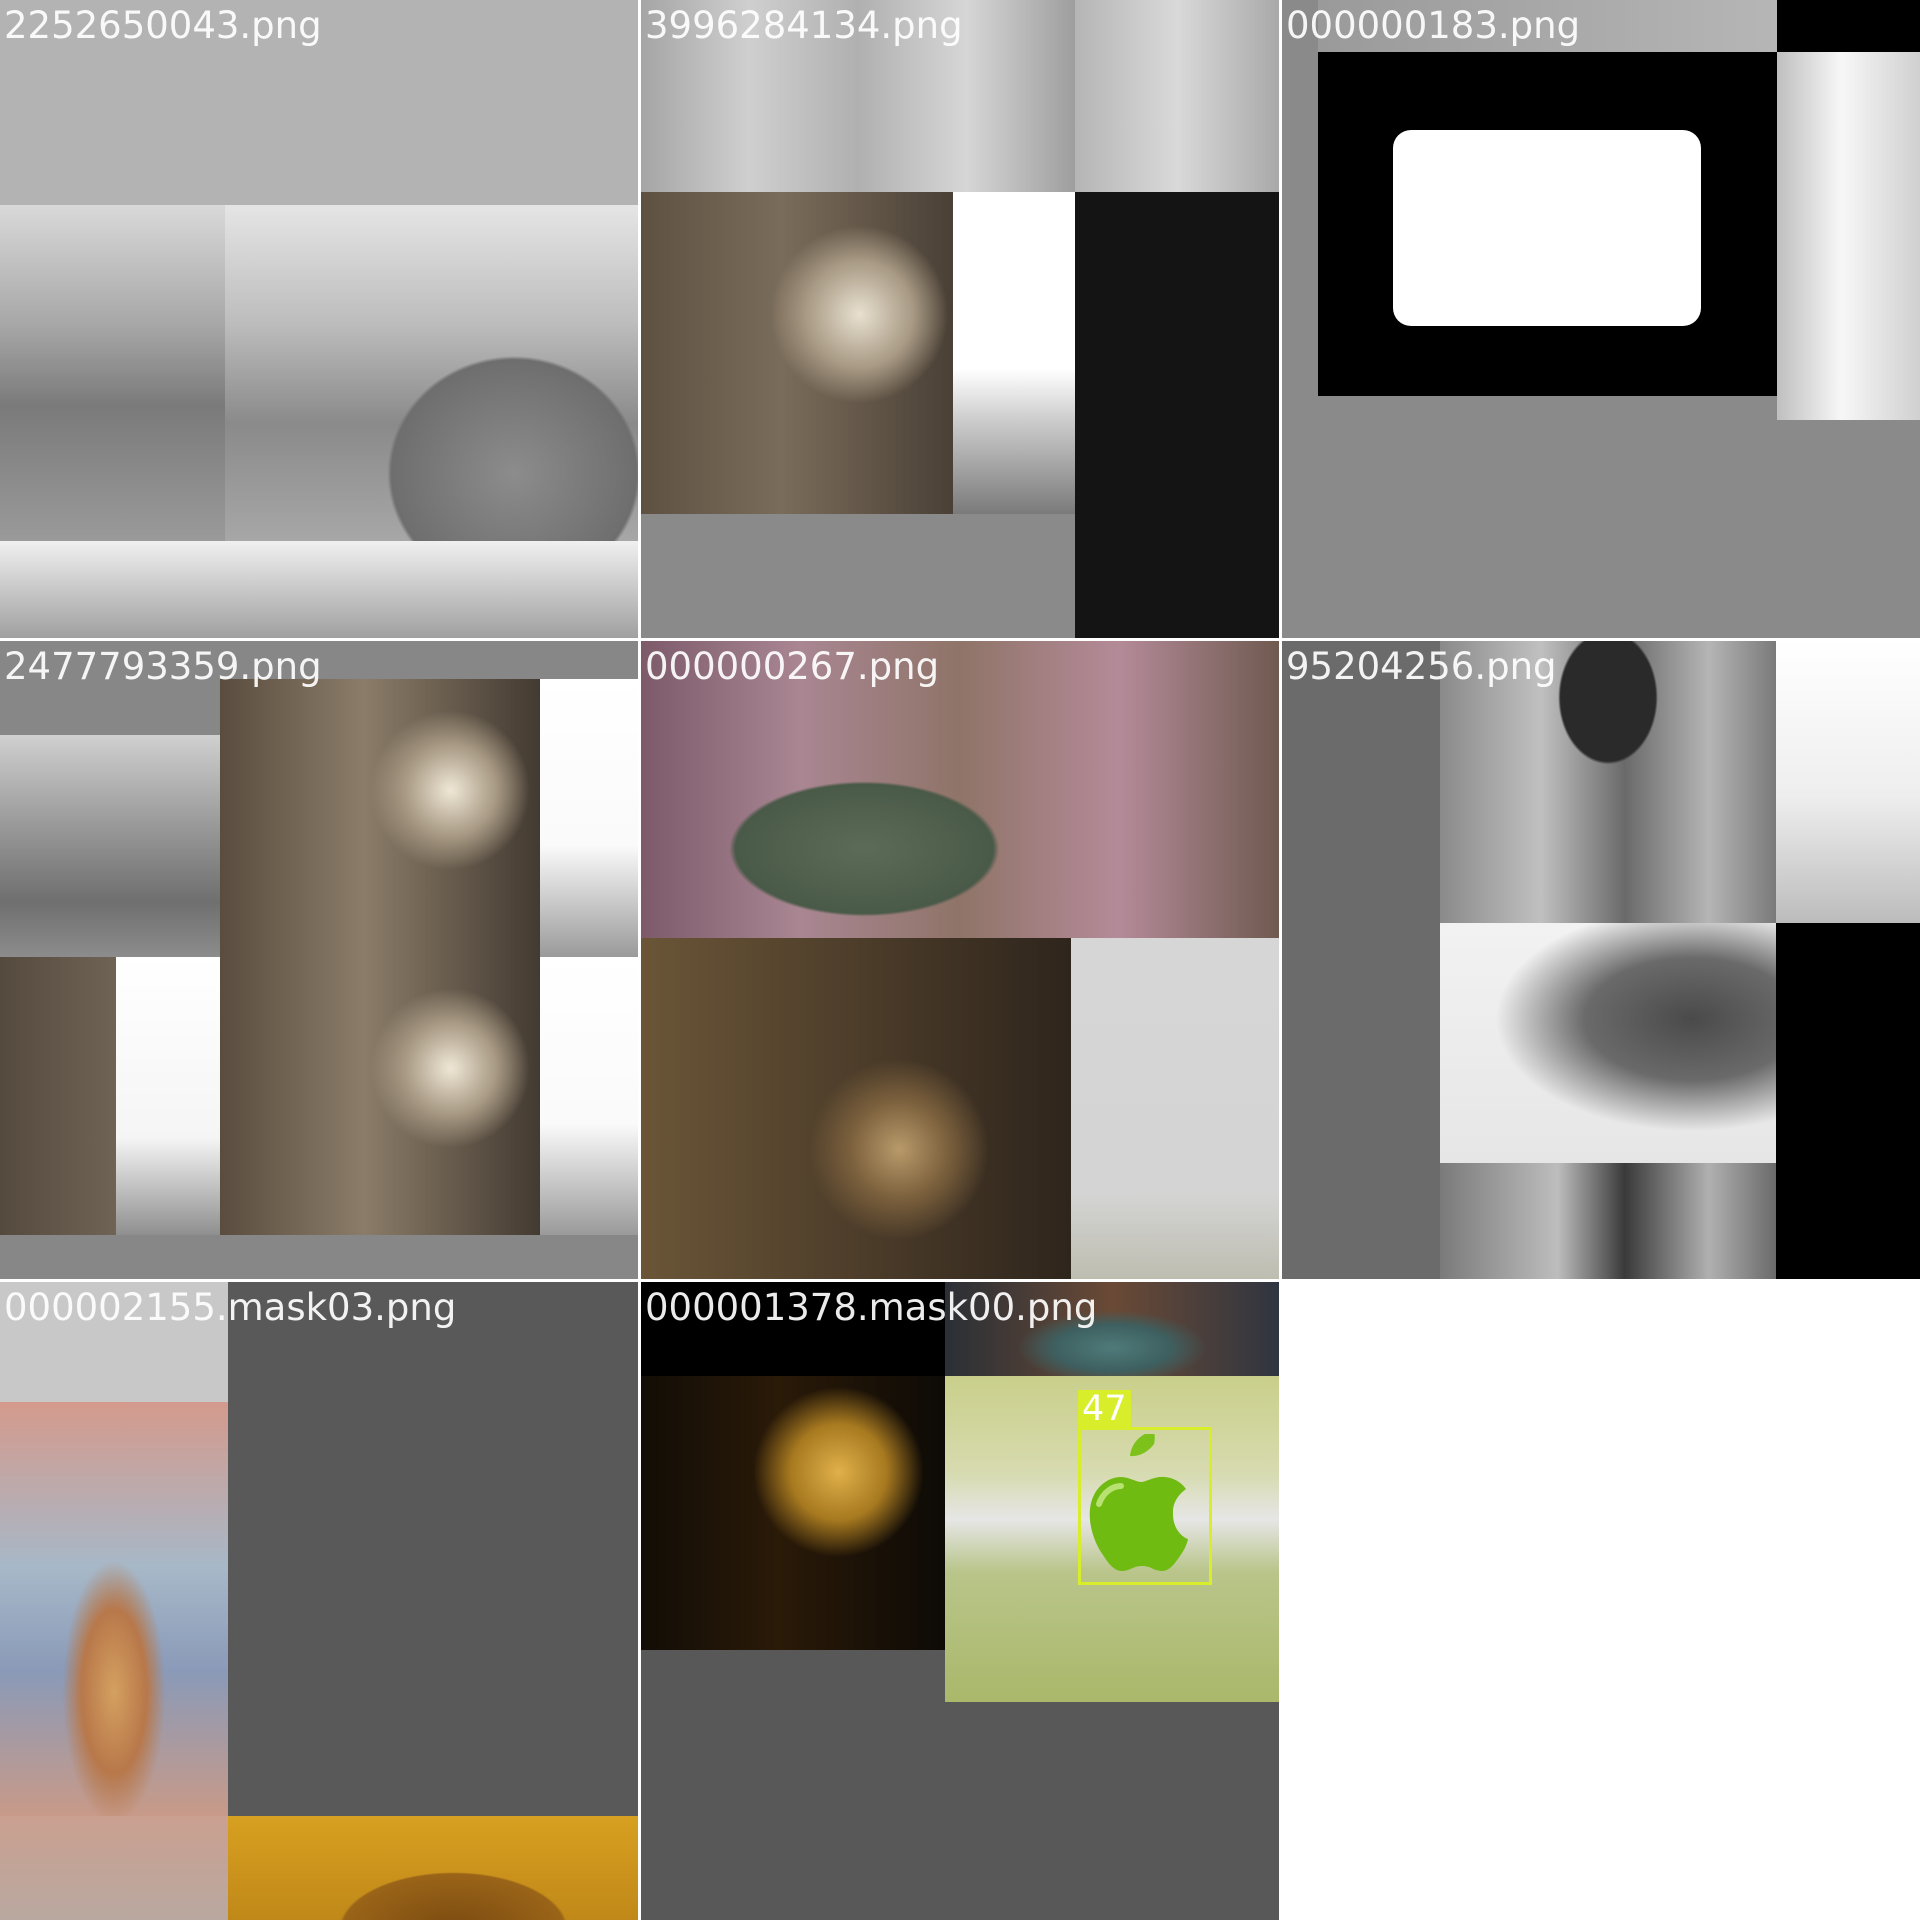 The width and height of the screenshot is (1920, 1920). Describe the element at coordinates (1547, 228) in the screenshot. I see `mask-white-rectangle` at that location.